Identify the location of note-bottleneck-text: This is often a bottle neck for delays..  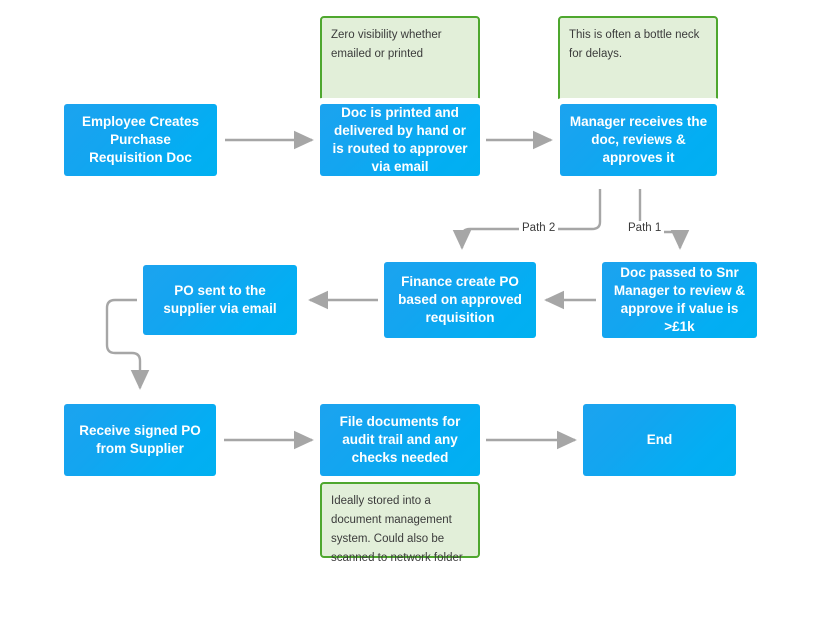
(634, 44).